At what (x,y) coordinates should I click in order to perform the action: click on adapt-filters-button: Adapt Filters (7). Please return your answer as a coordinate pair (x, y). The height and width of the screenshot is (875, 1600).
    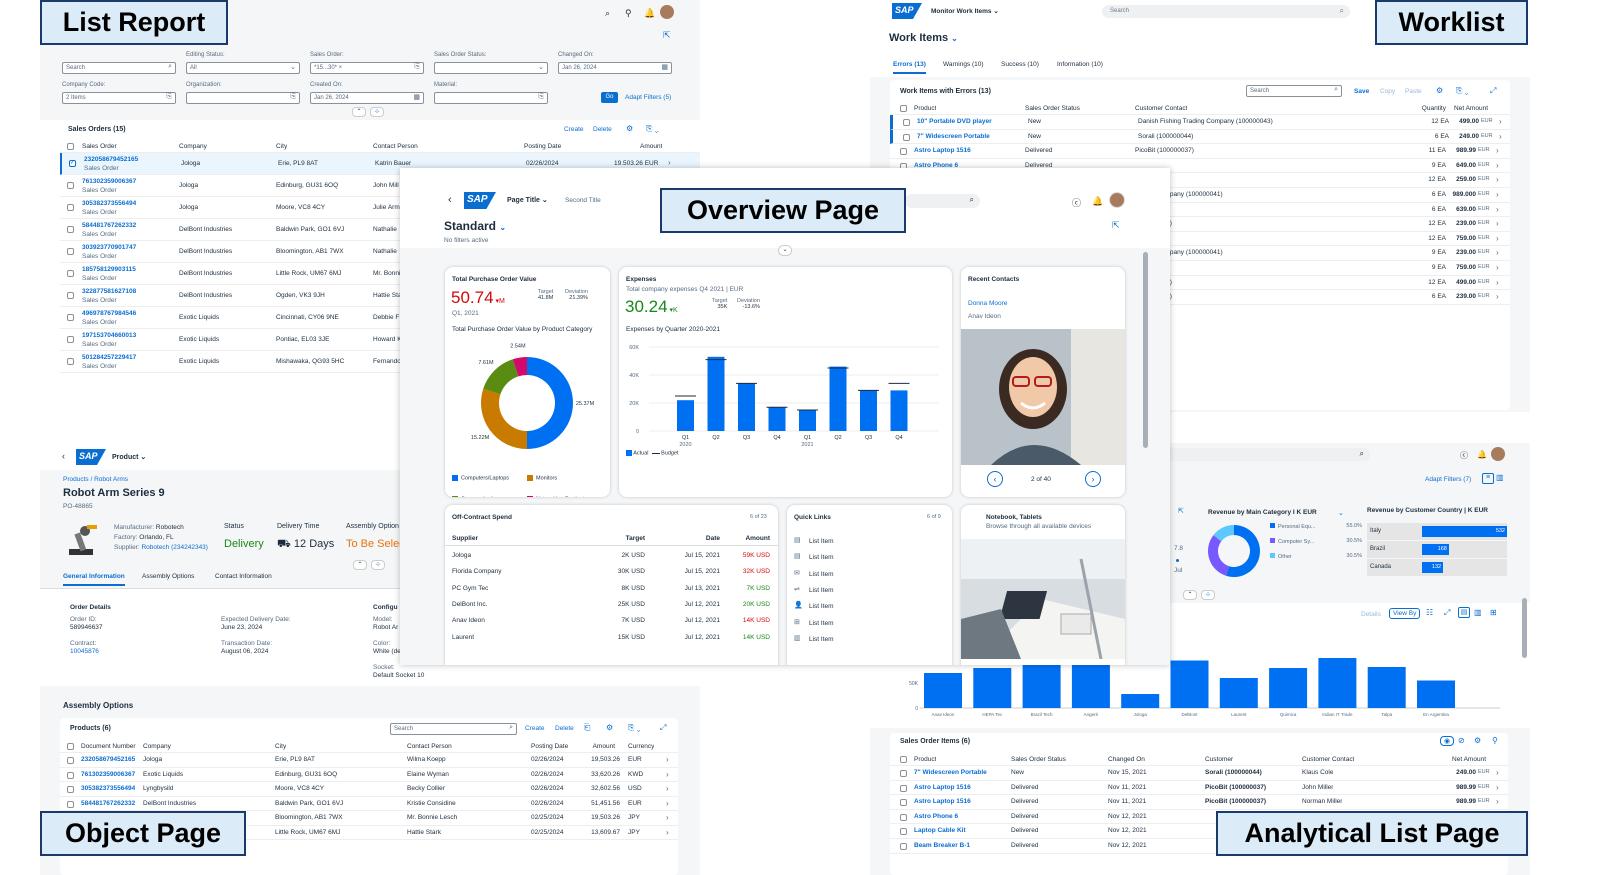
    Looking at the image, I should click on (1448, 479).